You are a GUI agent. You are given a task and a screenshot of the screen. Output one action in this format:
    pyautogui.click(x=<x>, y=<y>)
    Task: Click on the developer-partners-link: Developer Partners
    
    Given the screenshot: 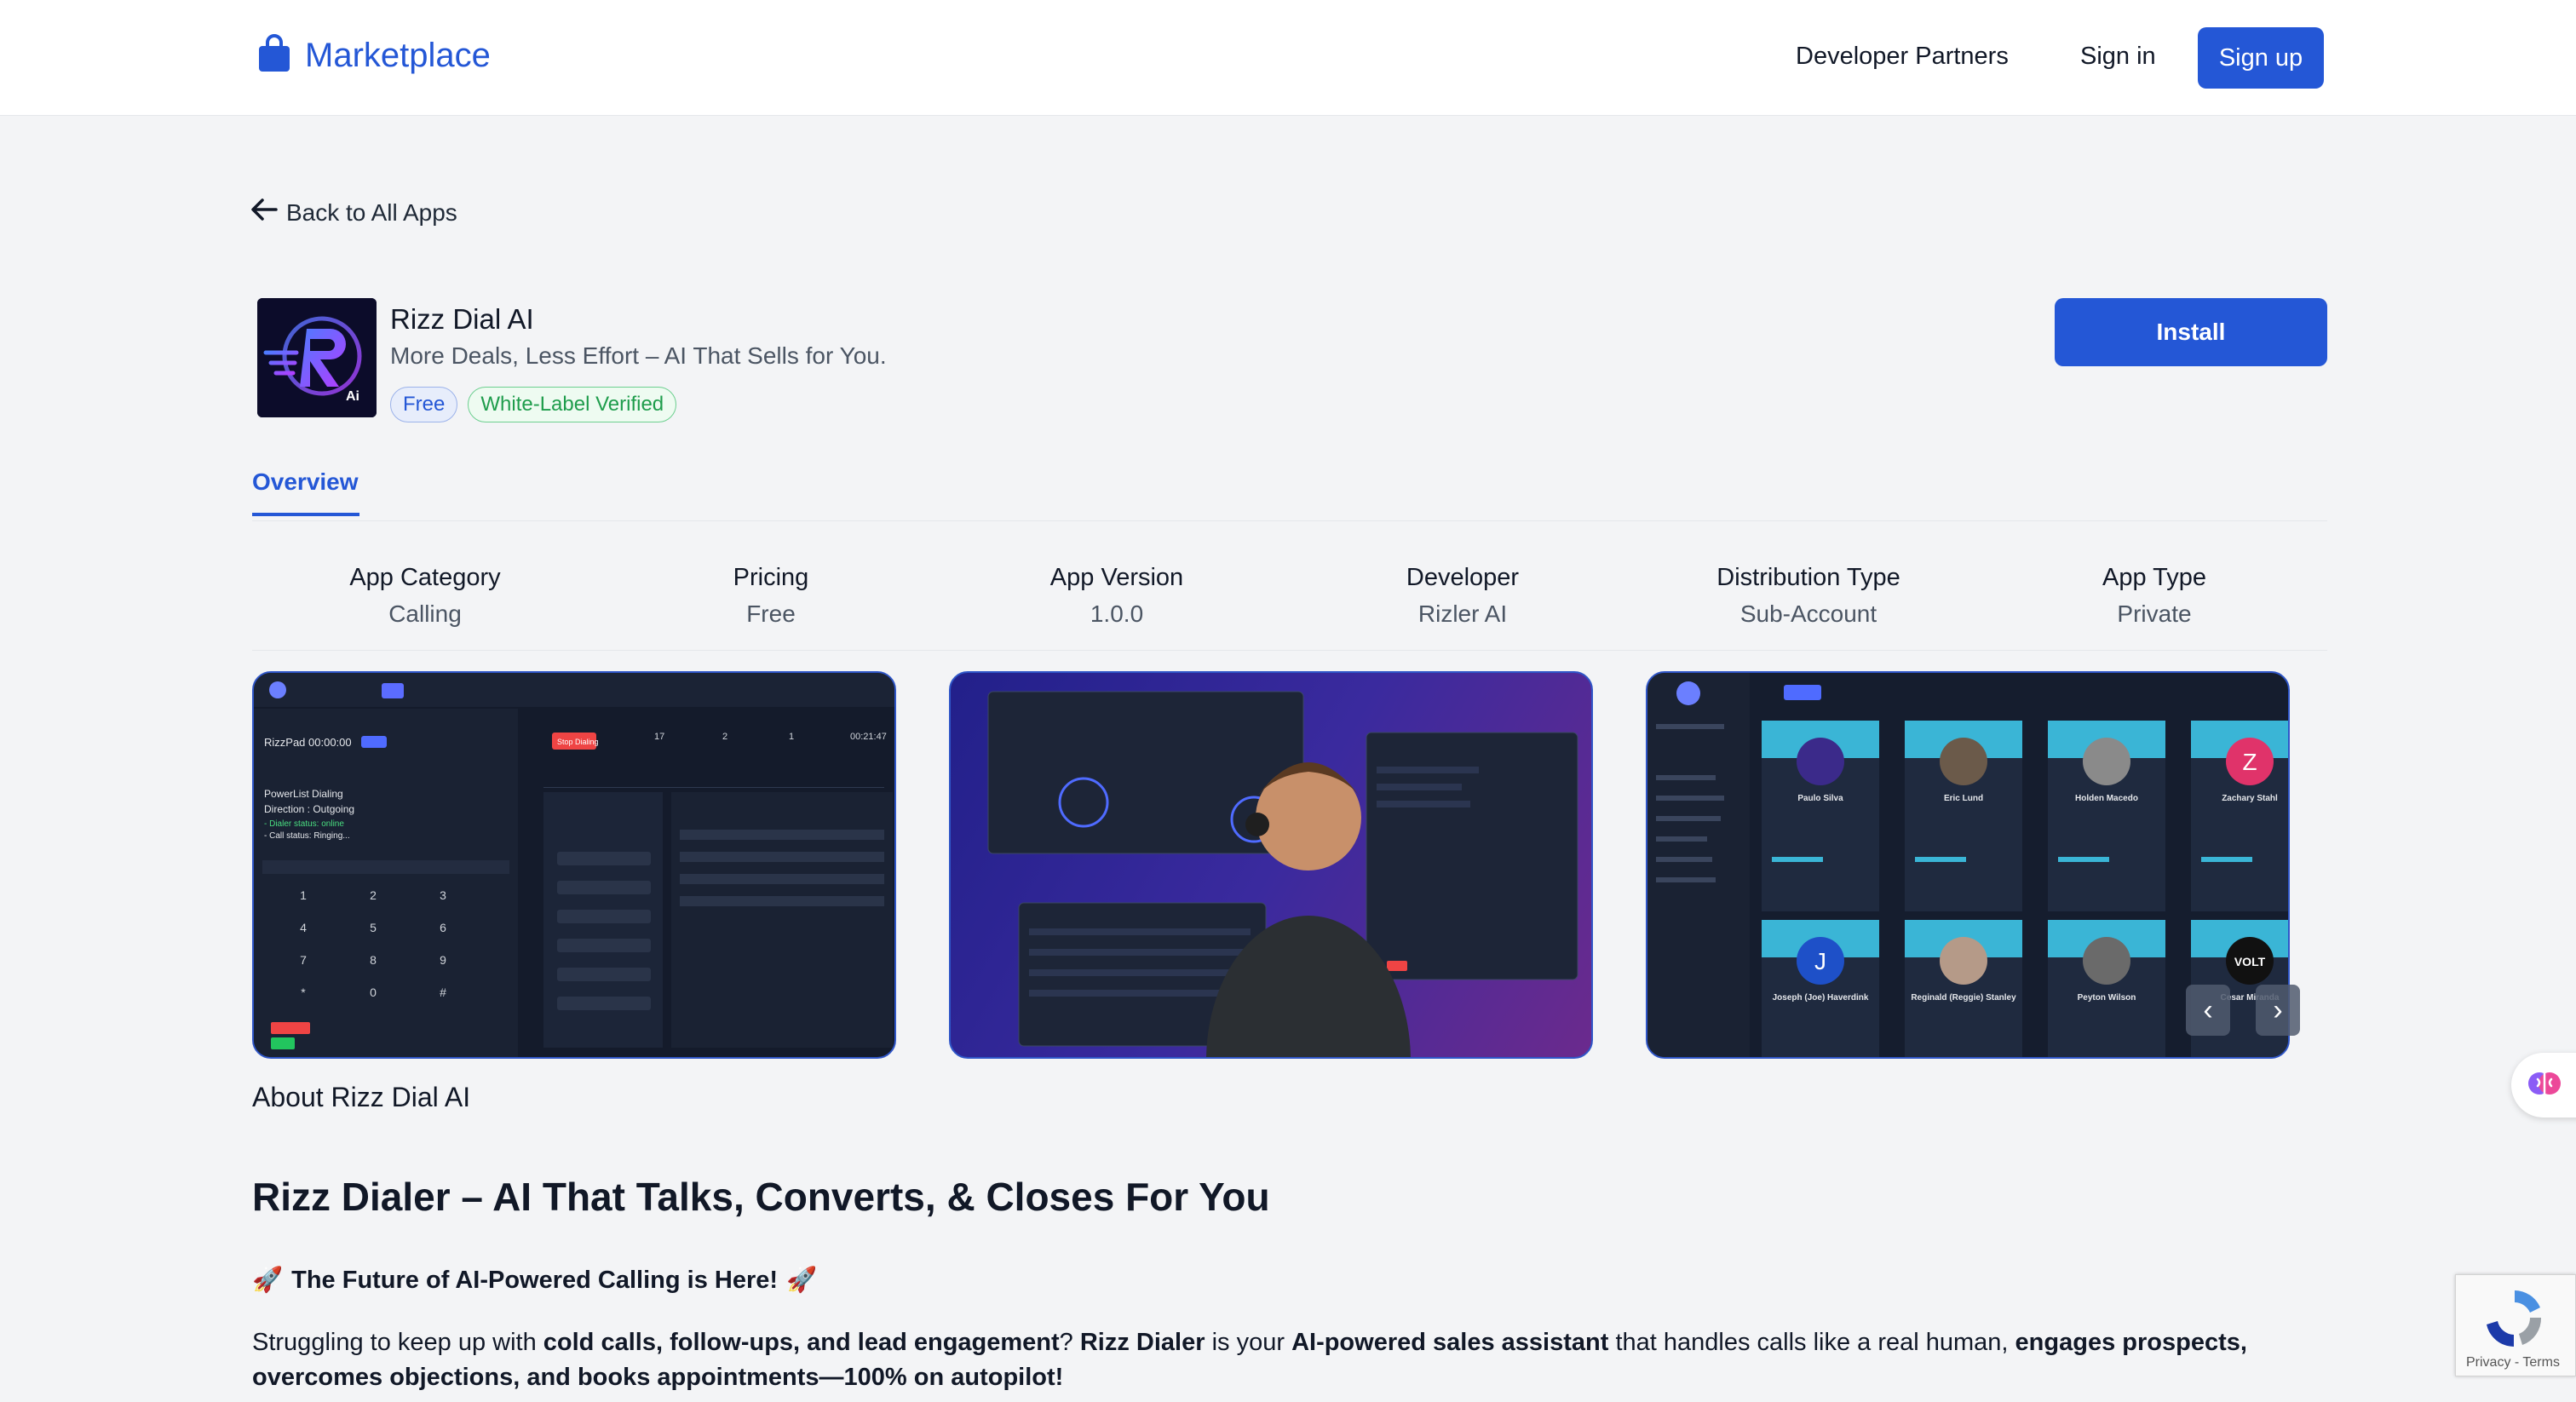 What is the action you would take?
    pyautogui.click(x=1903, y=57)
    